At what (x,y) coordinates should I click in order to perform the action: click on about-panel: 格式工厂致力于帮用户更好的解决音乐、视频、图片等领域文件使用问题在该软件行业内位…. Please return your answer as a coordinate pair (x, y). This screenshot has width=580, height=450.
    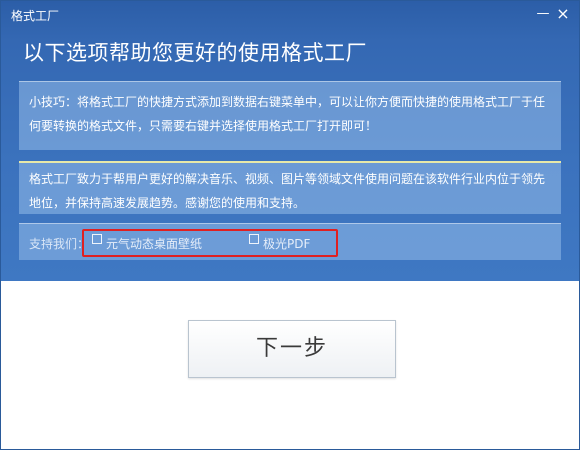
    Looking at the image, I should click on (290, 187).